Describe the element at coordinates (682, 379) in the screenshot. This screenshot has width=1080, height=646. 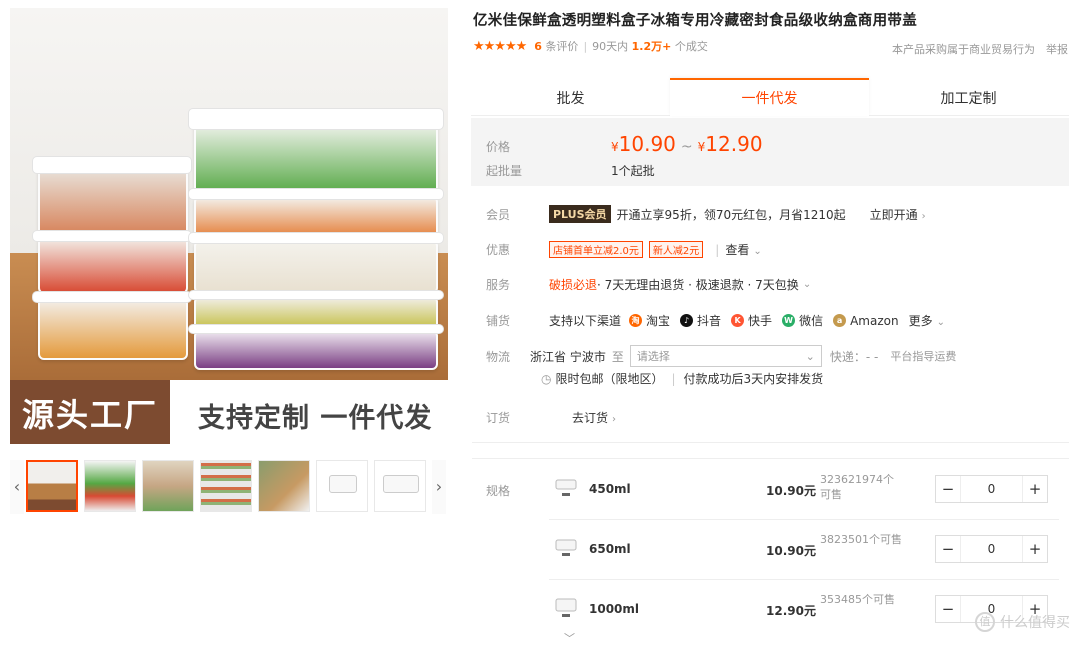
I see `logistics-detail: ◷ 限时包邮（限地区） | 付款成功后3天内安排发货` at that location.